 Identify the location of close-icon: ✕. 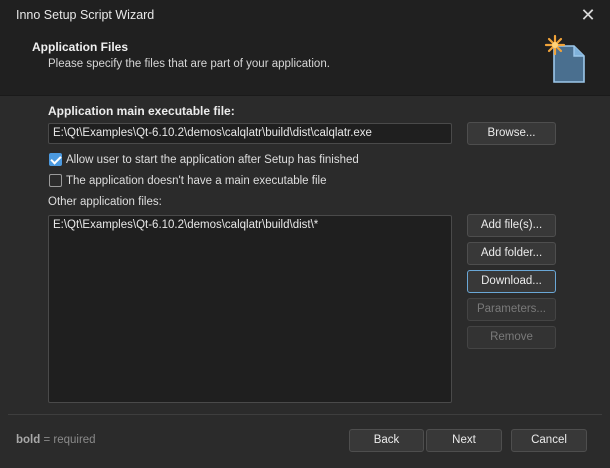
(588, 15).